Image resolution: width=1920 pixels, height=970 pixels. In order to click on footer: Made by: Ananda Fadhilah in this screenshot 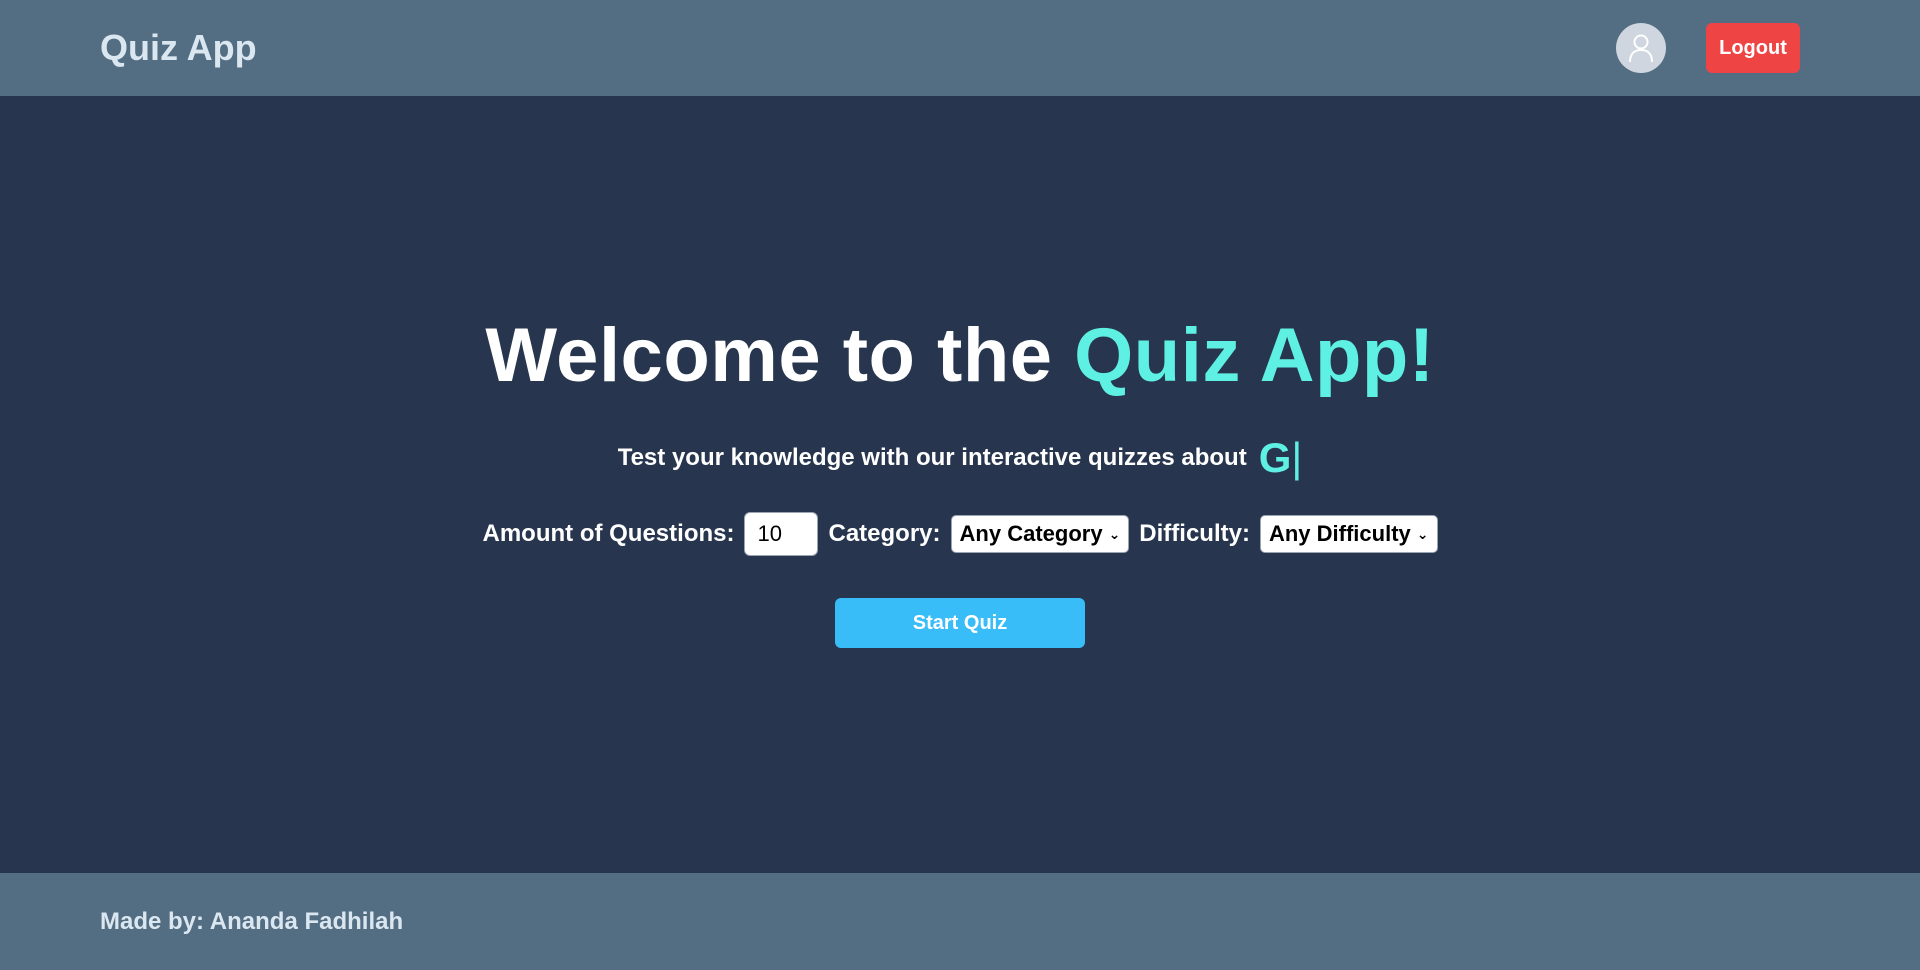, I will do `click(960, 921)`.